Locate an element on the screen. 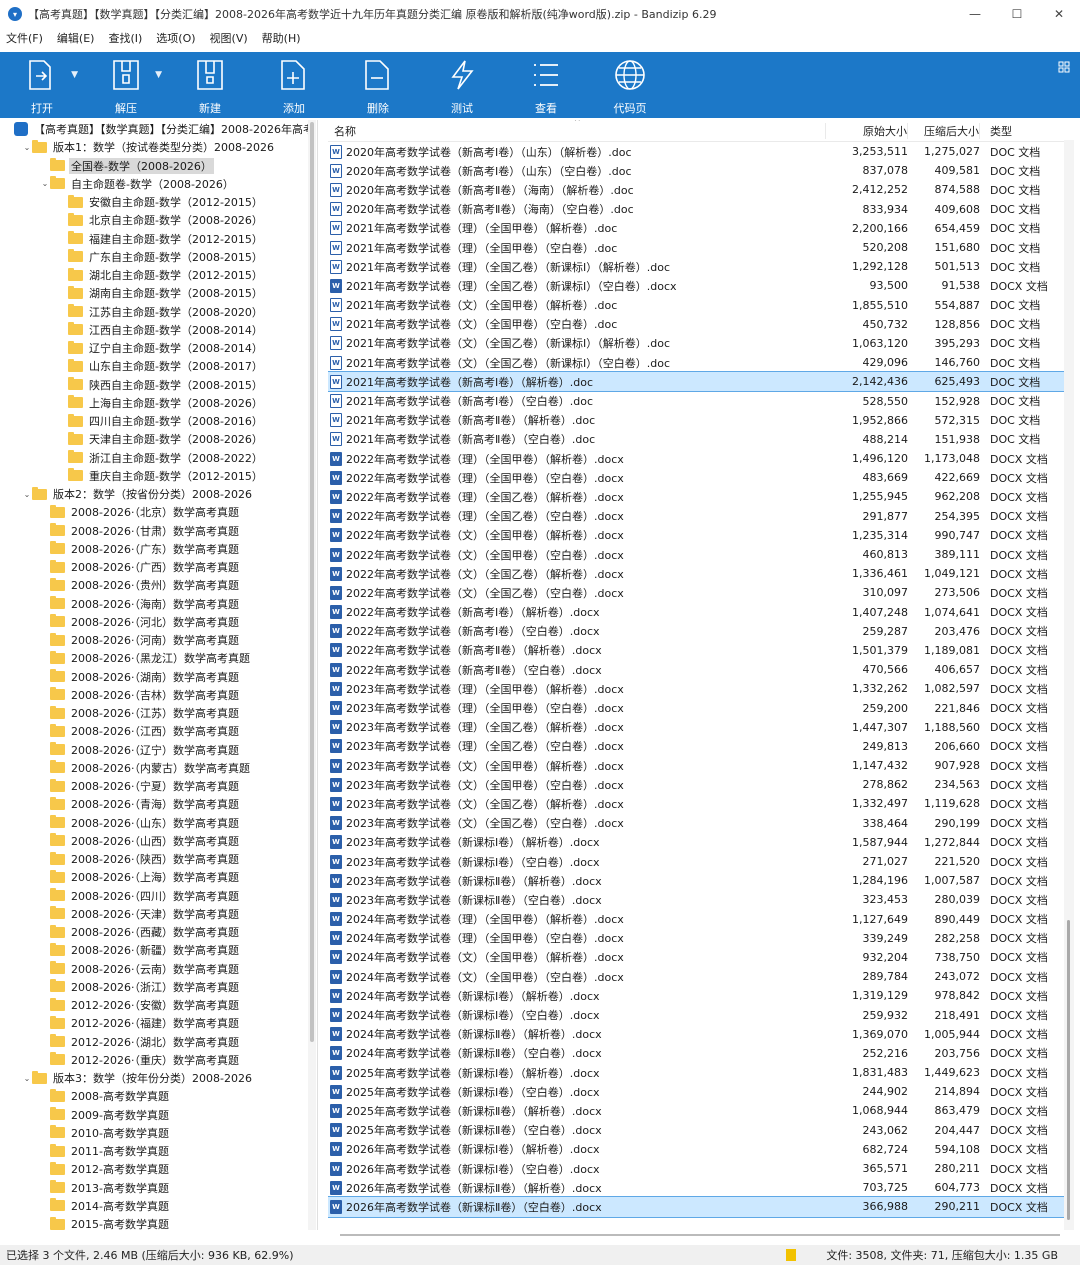 The height and width of the screenshot is (1265, 1080). tree-item: 2008-2026·（广东）数学高考真题 is located at coordinates (158, 549).